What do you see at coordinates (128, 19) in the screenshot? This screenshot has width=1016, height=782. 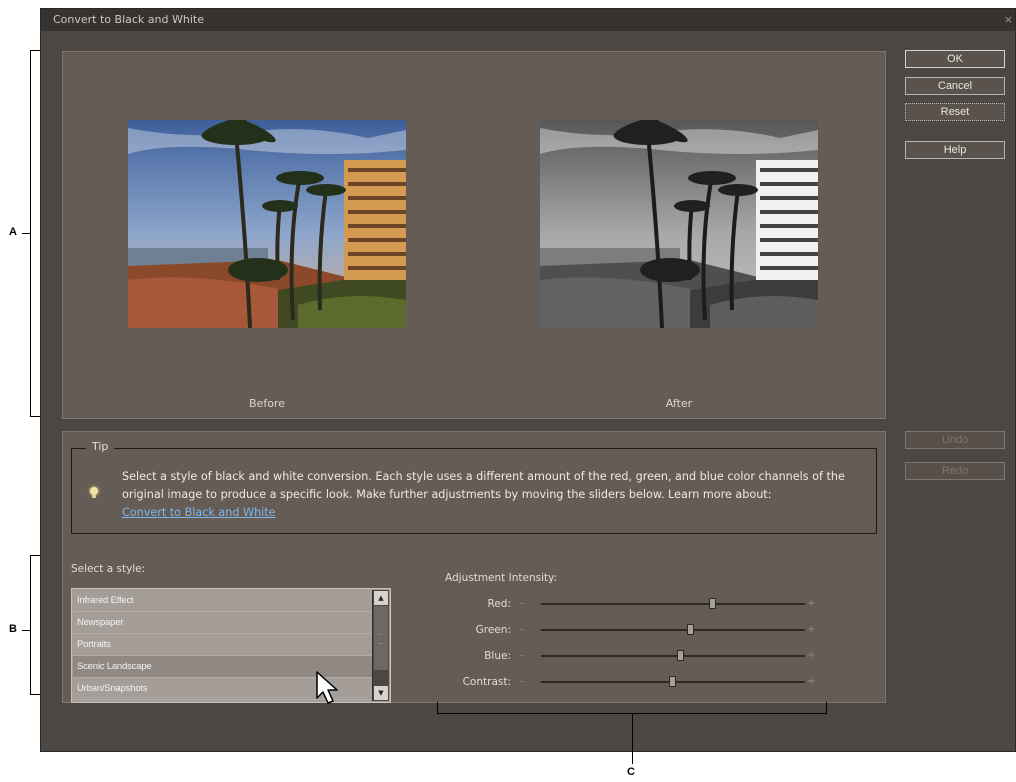 I see `window-title: Convert to Black and White` at bounding box center [128, 19].